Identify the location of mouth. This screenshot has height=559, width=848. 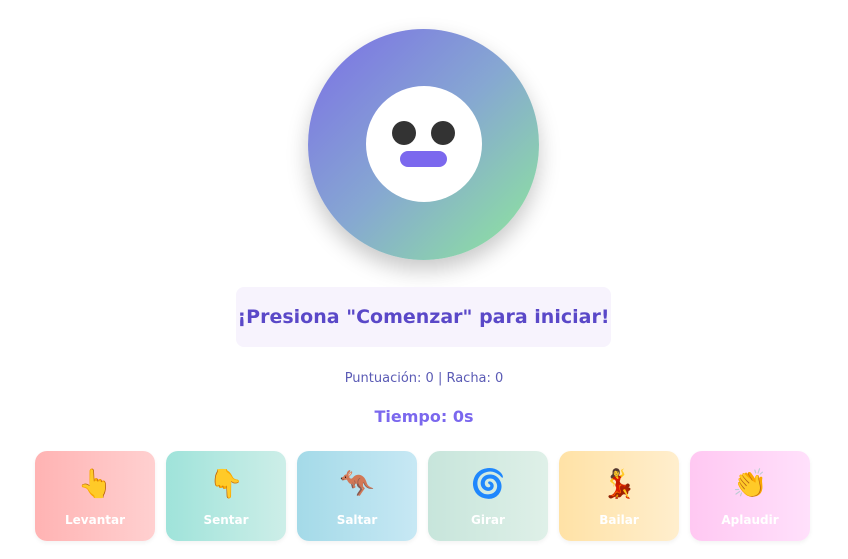
(423, 159).